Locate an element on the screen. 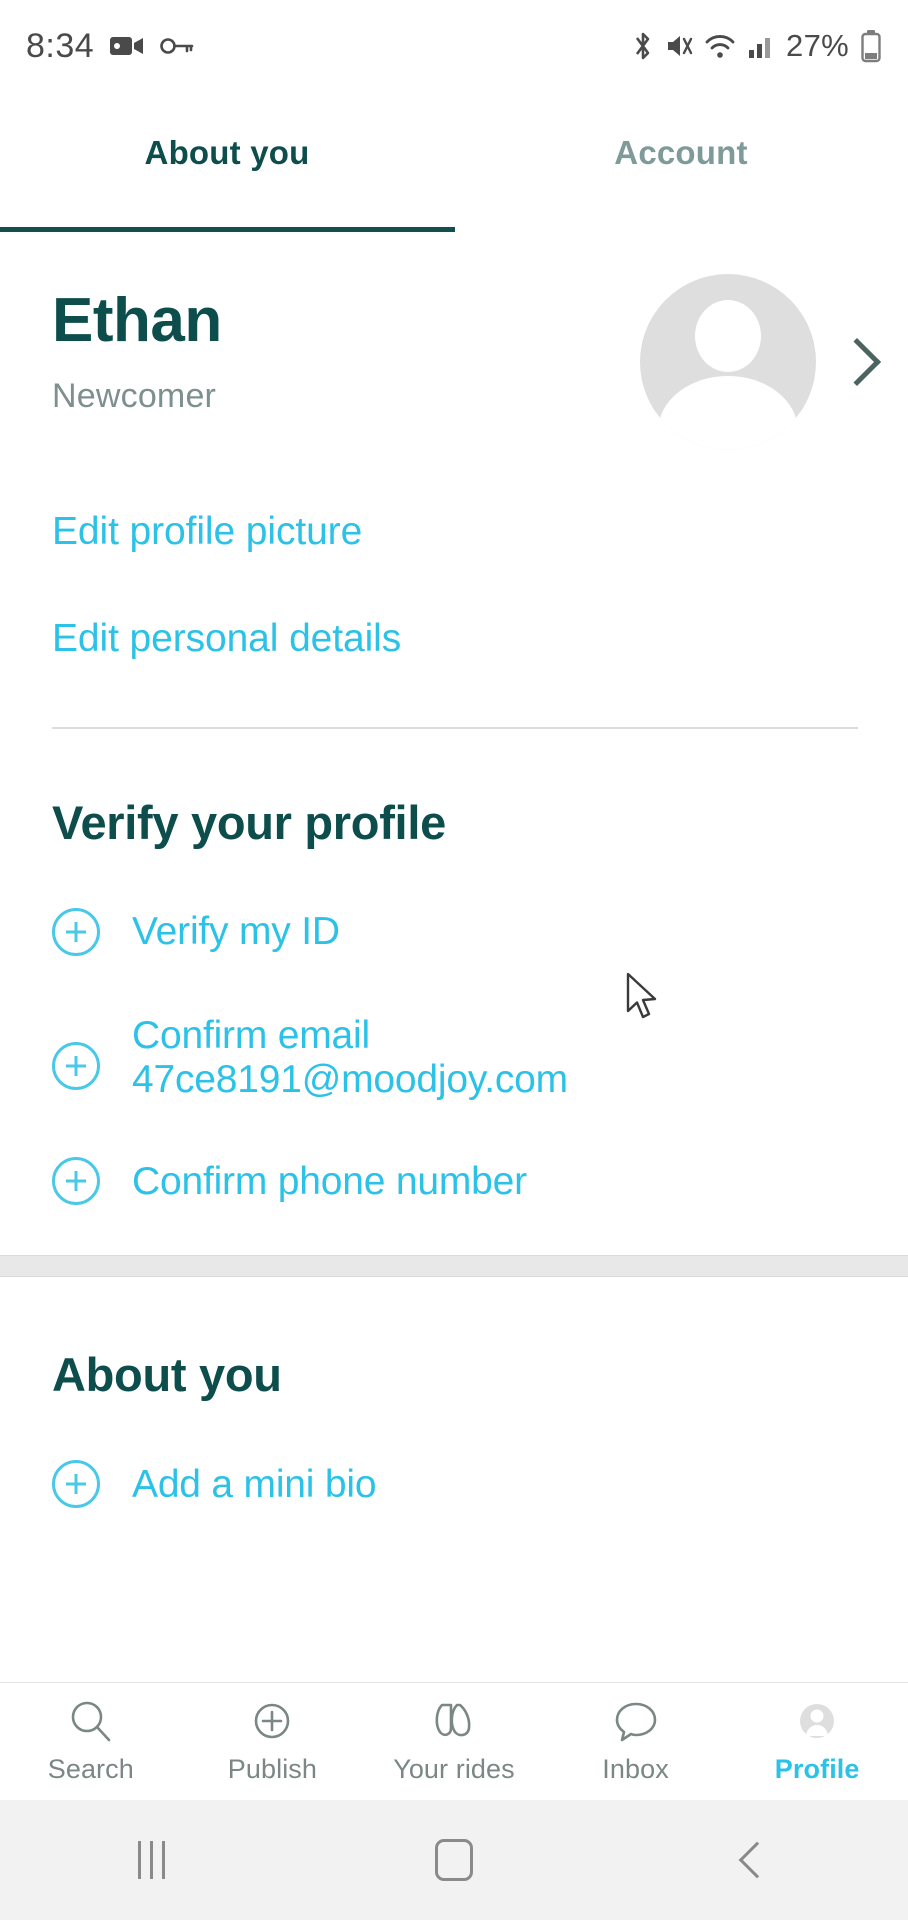 The image size is (908, 1920). nav-item-profile: Profile is located at coordinates (817, 1742).